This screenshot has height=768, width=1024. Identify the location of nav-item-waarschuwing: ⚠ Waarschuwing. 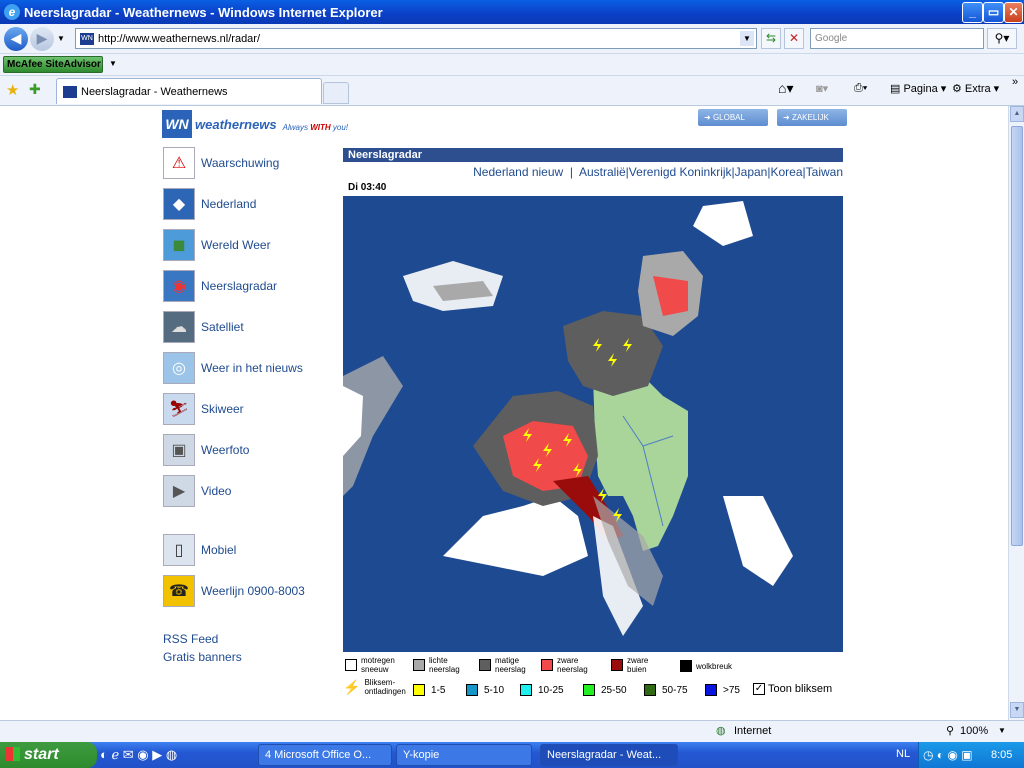
(221, 163).